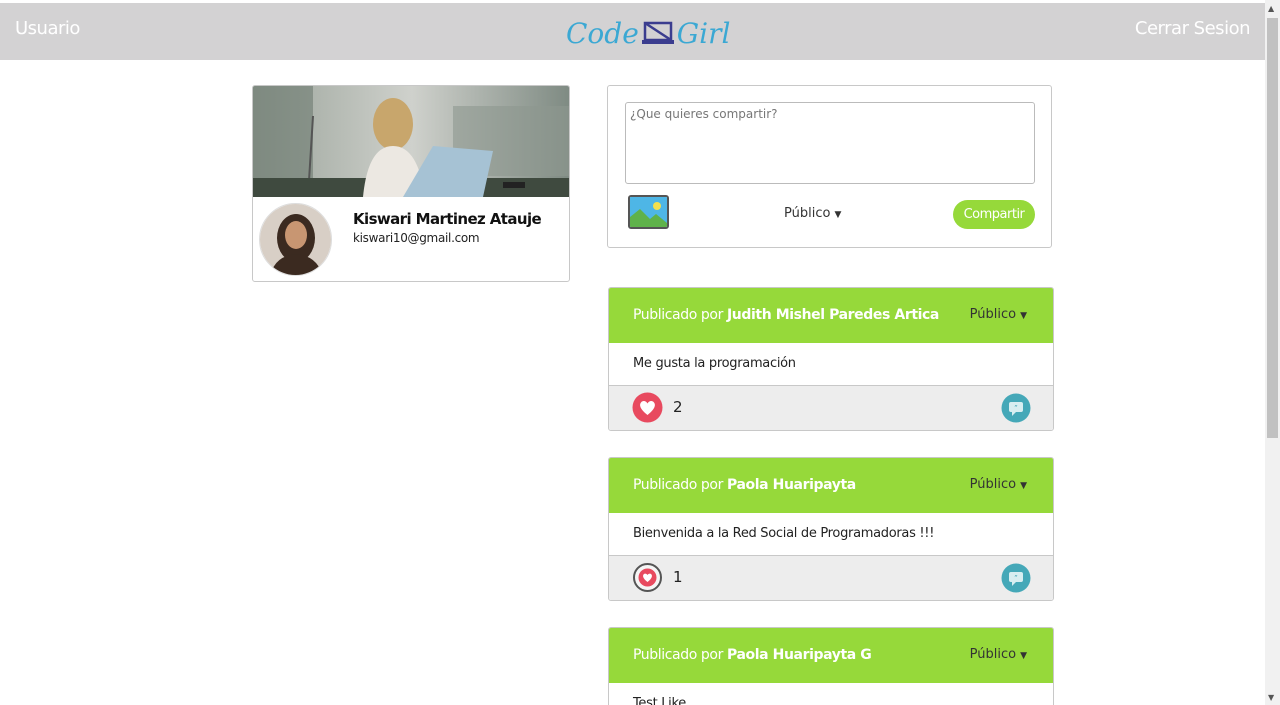 Image resolution: width=1280 pixels, height=705 pixels. What do you see at coordinates (602, 33) in the screenshot?
I see `logo-text-left: Code` at bounding box center [602, 33].